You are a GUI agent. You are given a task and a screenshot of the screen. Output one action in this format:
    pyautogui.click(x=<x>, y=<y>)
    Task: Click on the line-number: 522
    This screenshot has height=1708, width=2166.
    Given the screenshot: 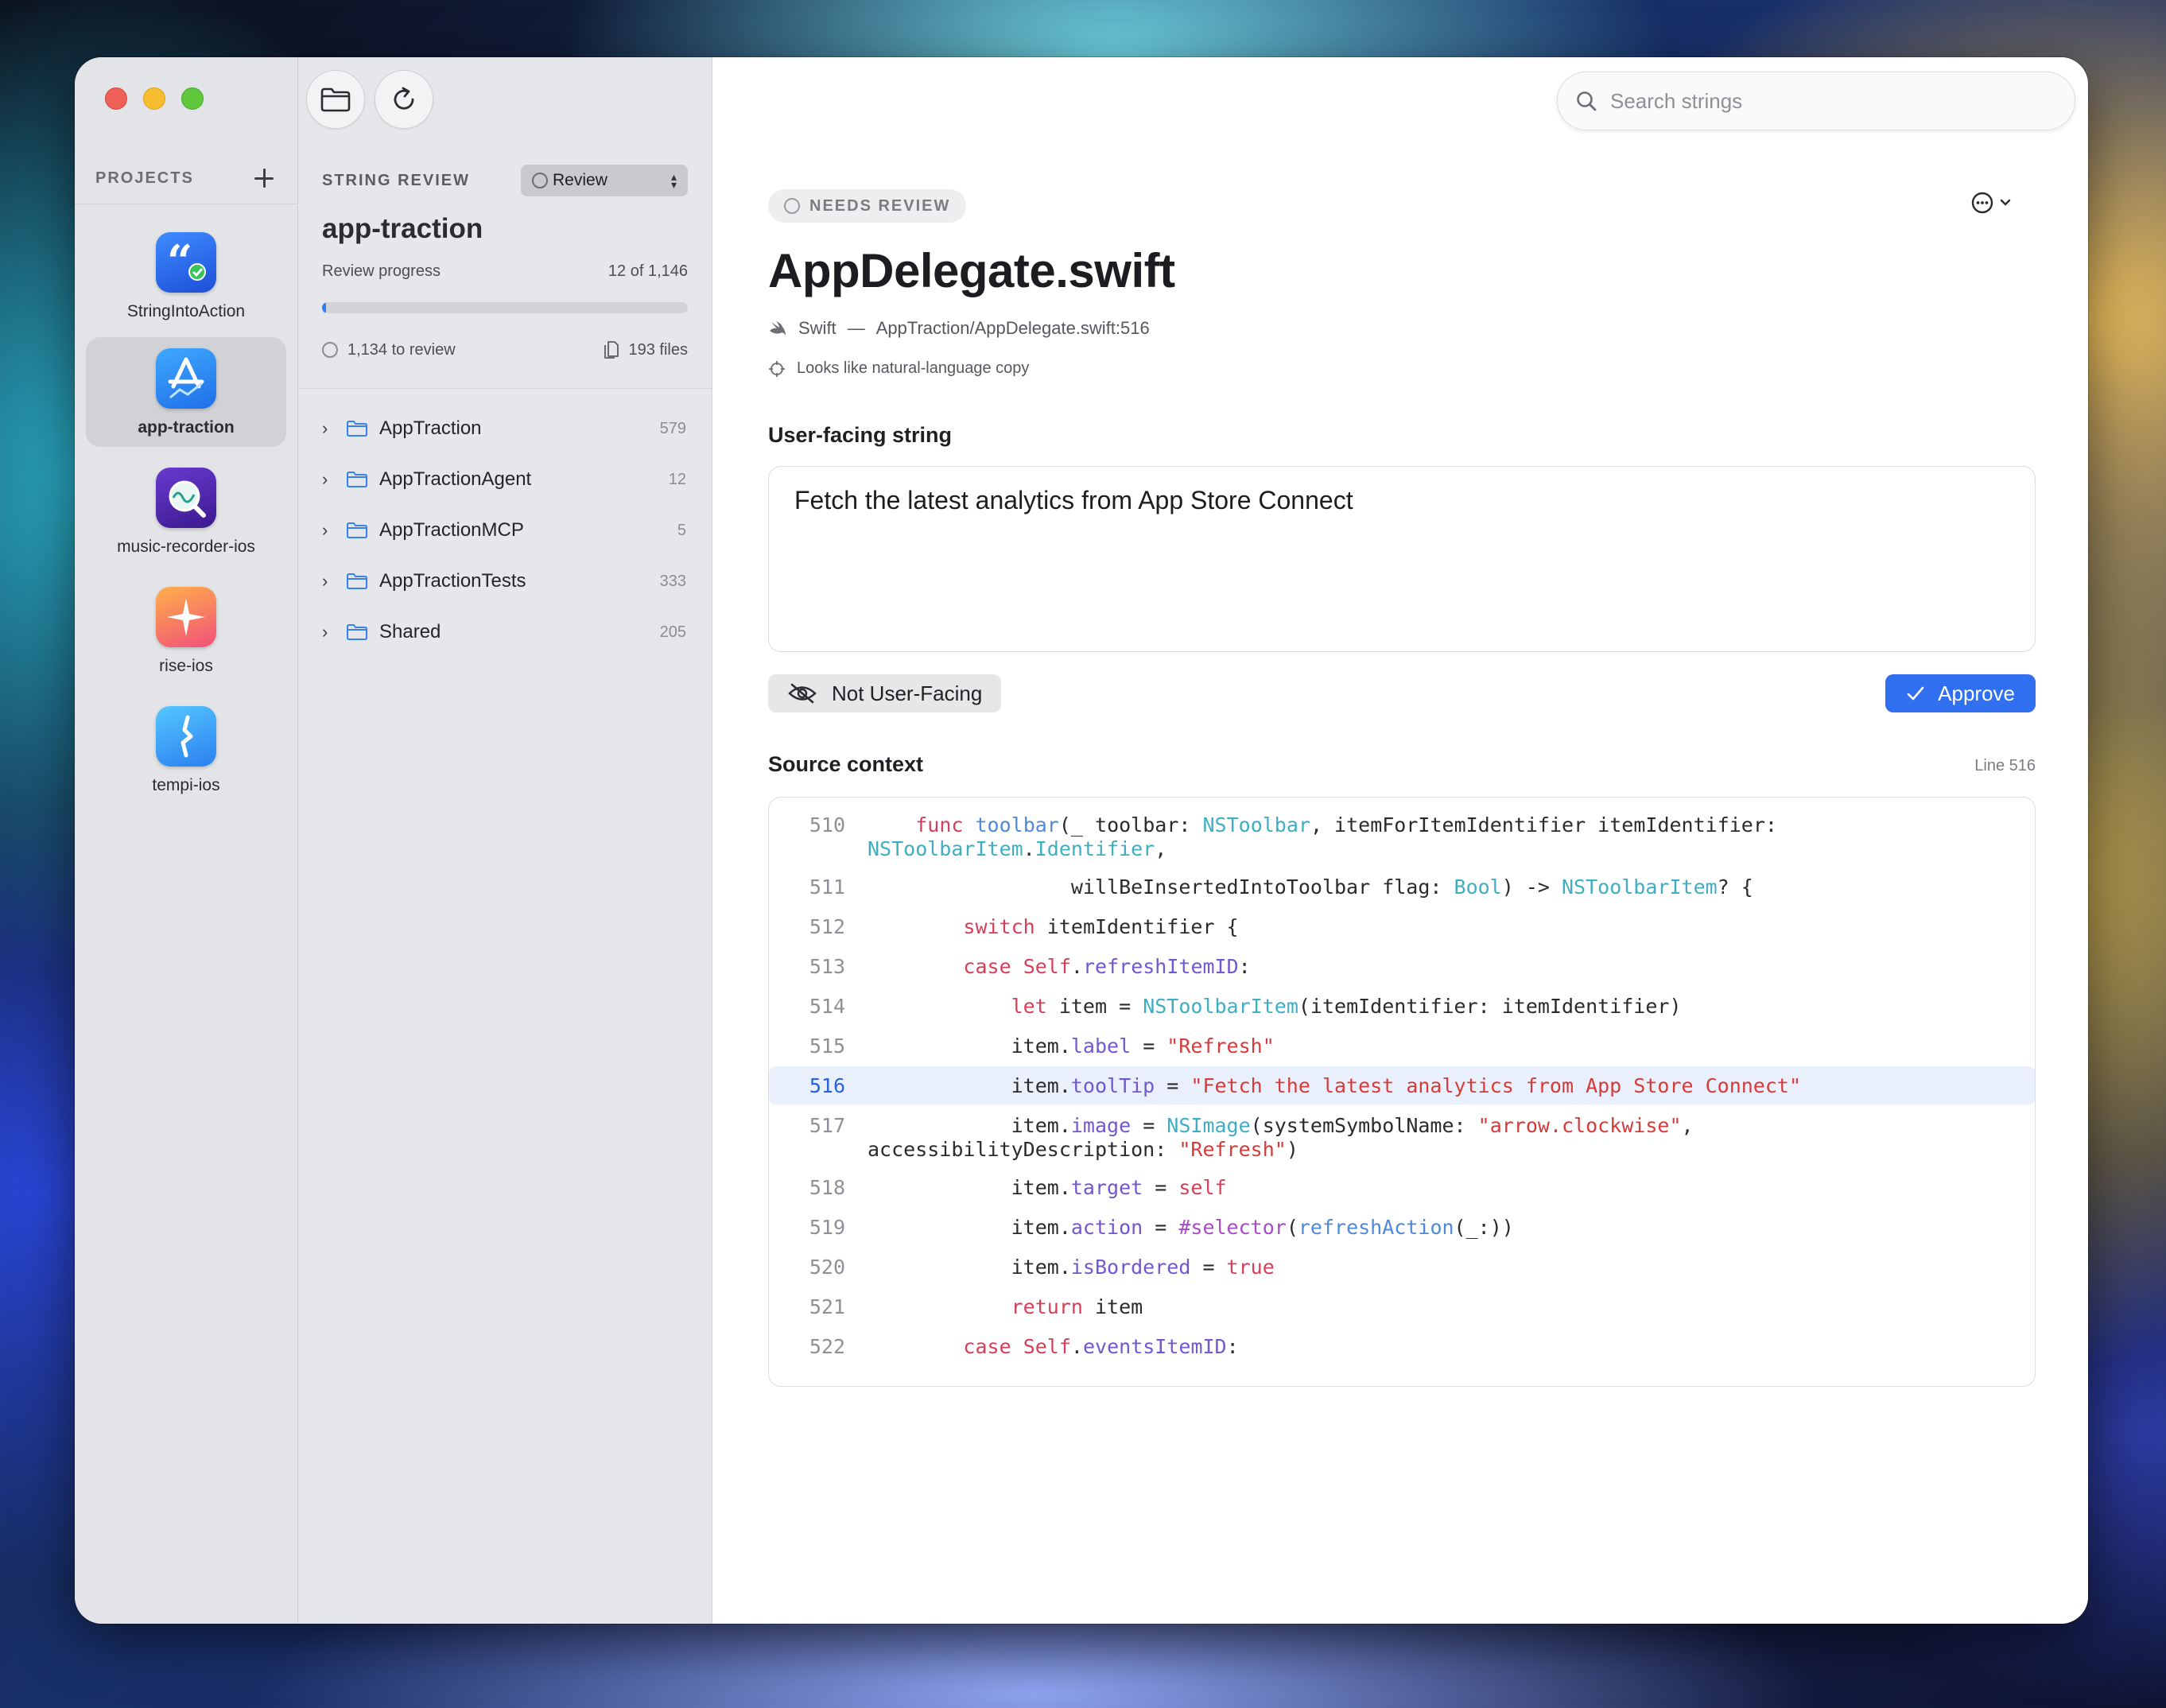 What is the action you would take?
    pyautogui.click(x=827, y=1346)
    